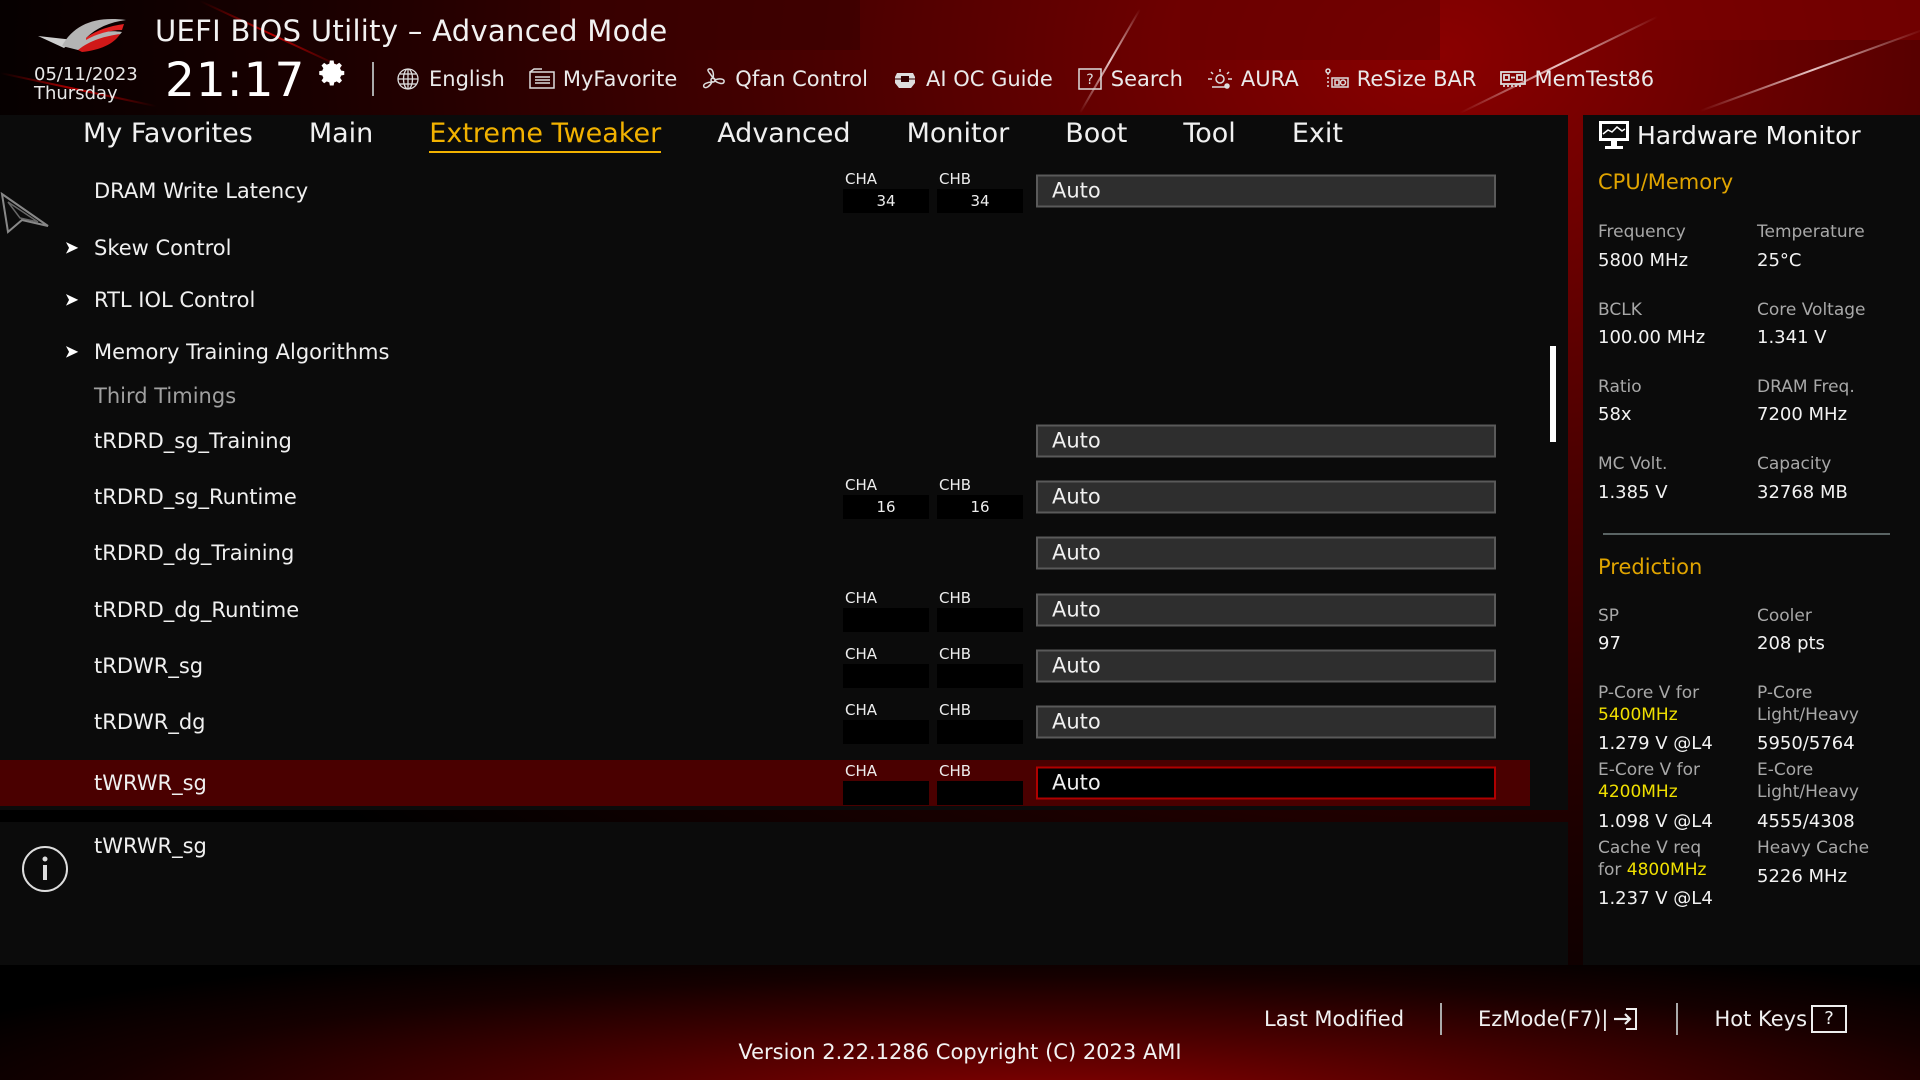 This screenshot has height=1080, width=1920. I want to click on frequency-label: Frequency, so click(1642, 232).